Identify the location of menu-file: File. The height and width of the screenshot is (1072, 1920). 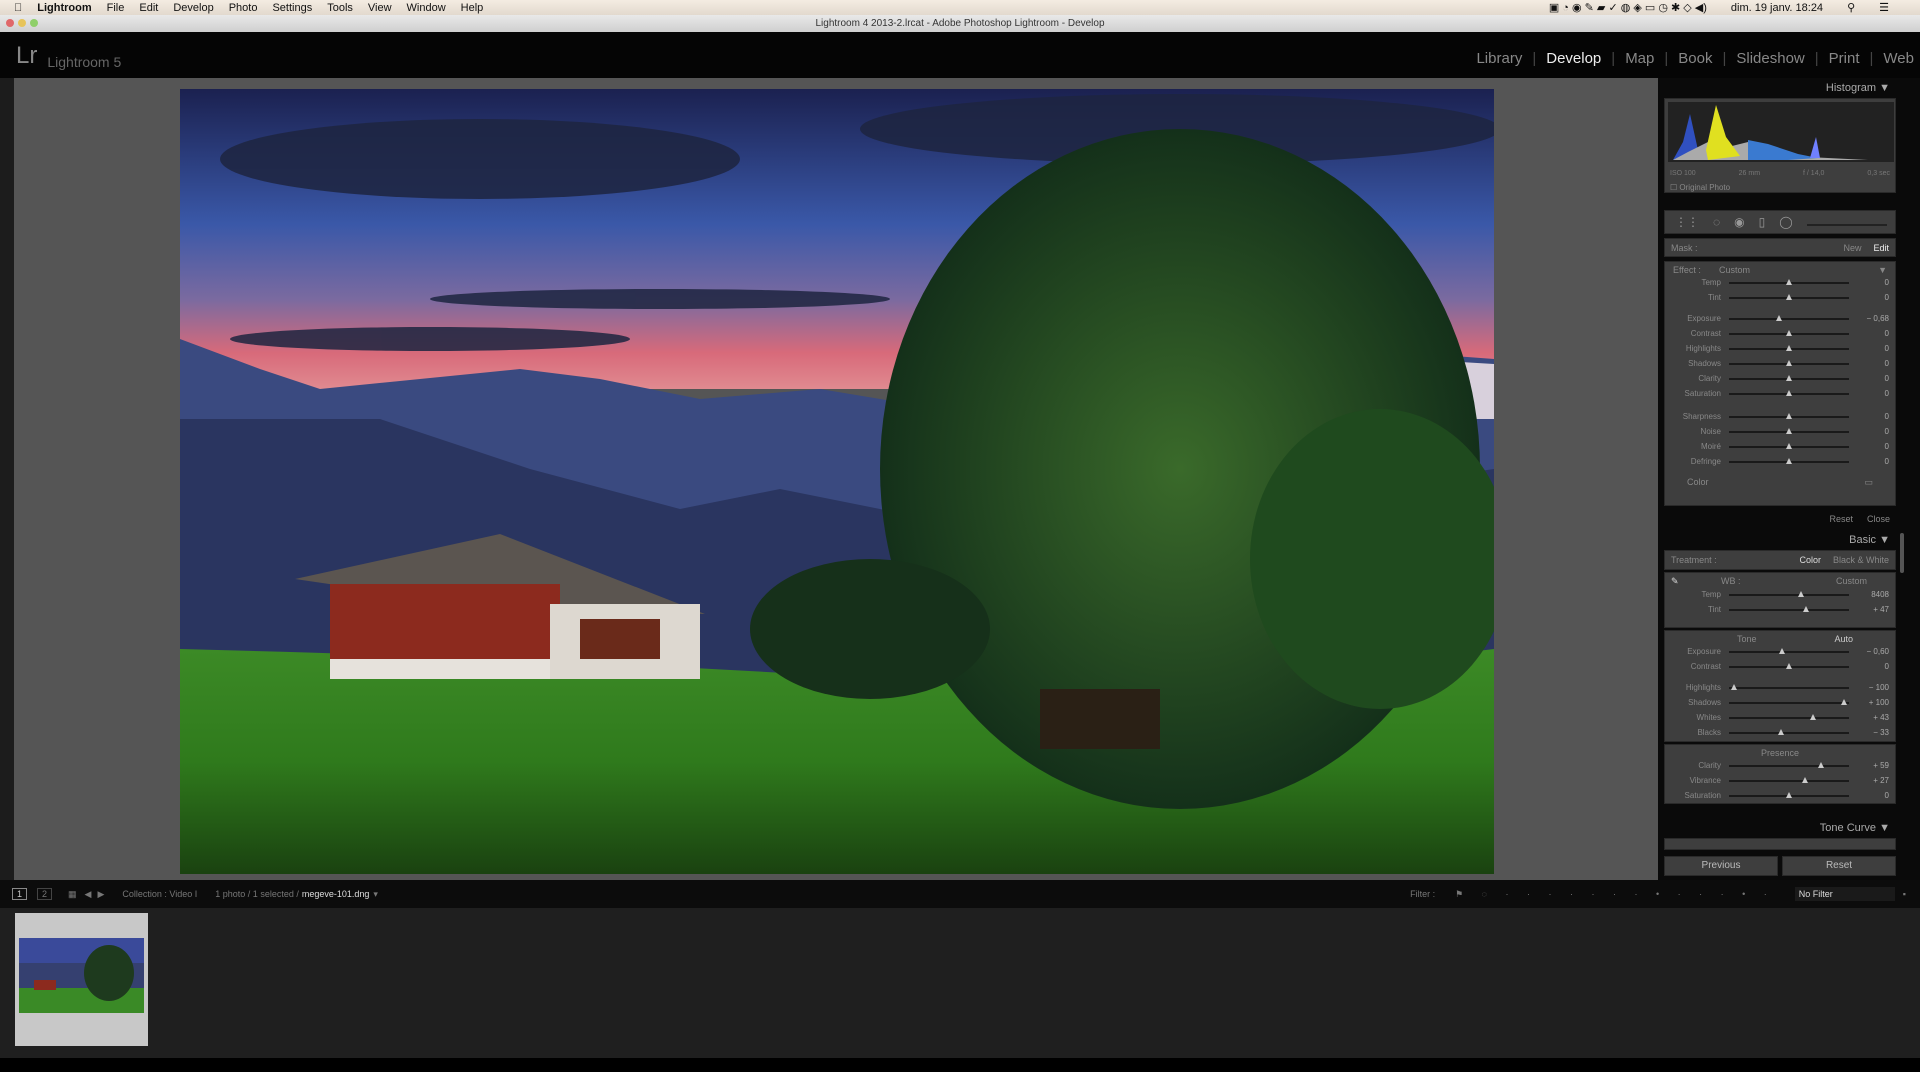
(116, 8).